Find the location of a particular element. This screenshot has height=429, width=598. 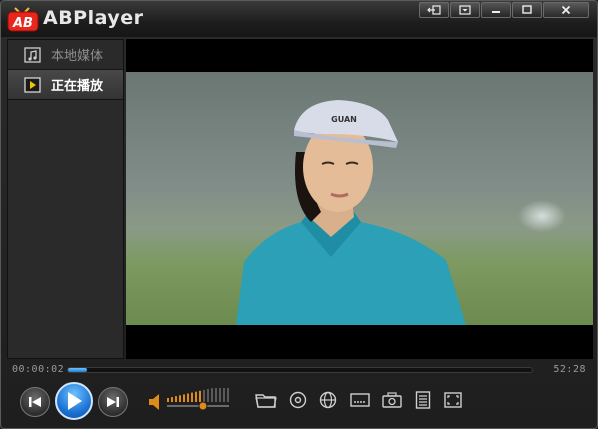

sidebar-item-local-media: 本地媒体 is located at coordinates (65, 55).